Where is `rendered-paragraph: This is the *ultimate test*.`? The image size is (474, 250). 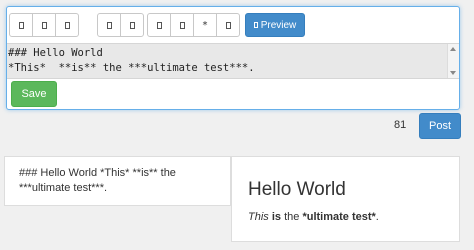 rendered-paragraph: This is the *ultimate test*. is located at coordinates (313, 217).